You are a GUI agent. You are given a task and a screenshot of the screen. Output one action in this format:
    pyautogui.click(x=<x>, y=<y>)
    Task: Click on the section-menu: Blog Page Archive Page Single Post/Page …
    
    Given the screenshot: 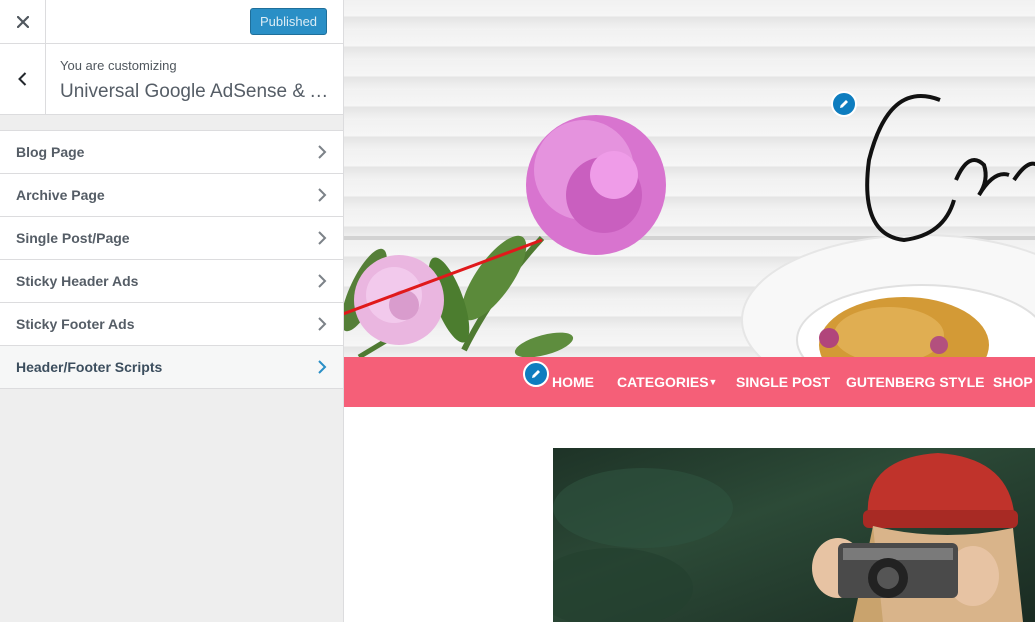 What is the action you would take?
    pyautogui.click(x=171, y=259)
    